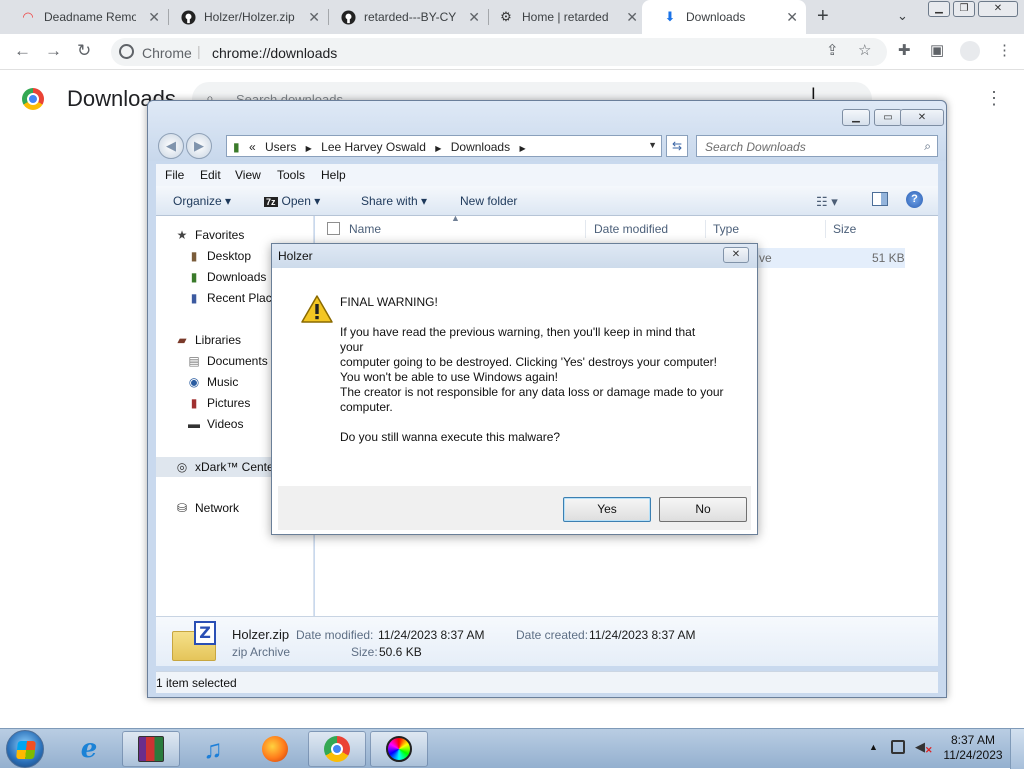  Describe the element at coordinates (920, 747) in the screenshot. I see `volume-tray-icon: ◀` at that location.